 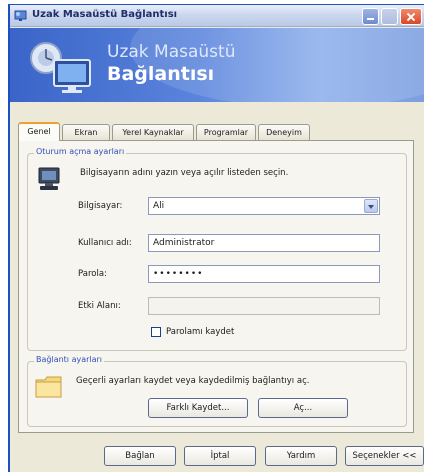 I want to click on options-button: Seçenekler <<, so click(x=384, y=456).